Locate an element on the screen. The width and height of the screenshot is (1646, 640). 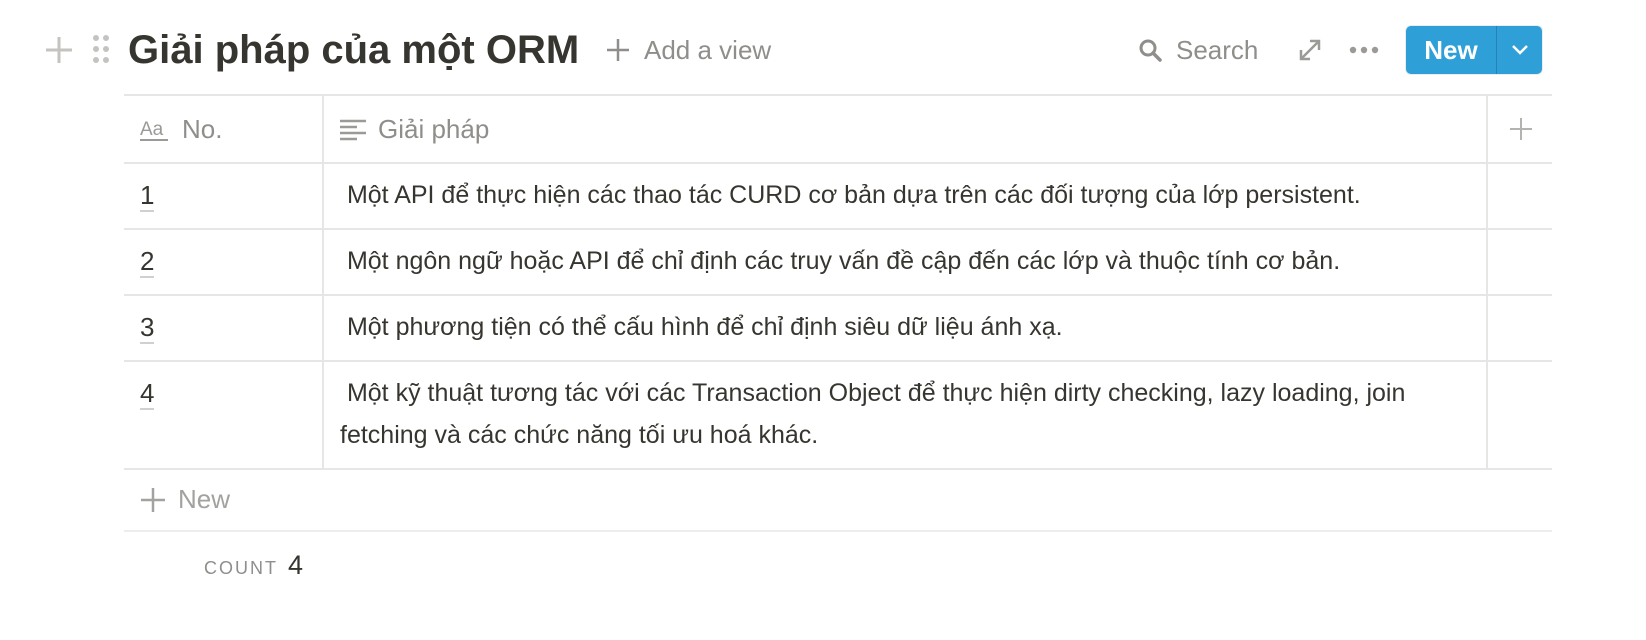
text-property-icon is located at coordinates (353, 130).